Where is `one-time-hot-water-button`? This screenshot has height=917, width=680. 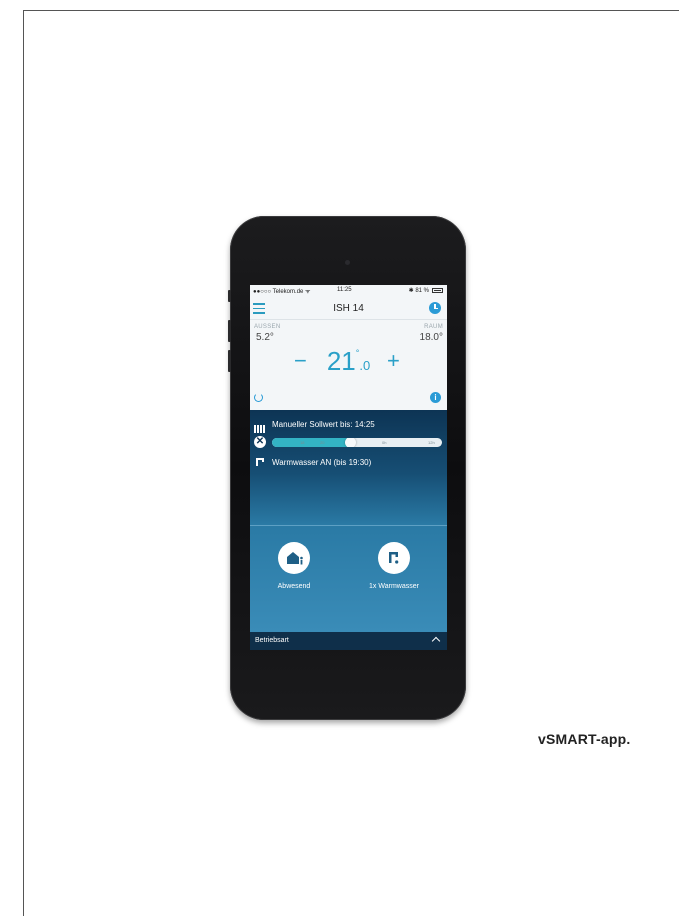 one-time-hot-water-button is located at coordinates (394, 558).